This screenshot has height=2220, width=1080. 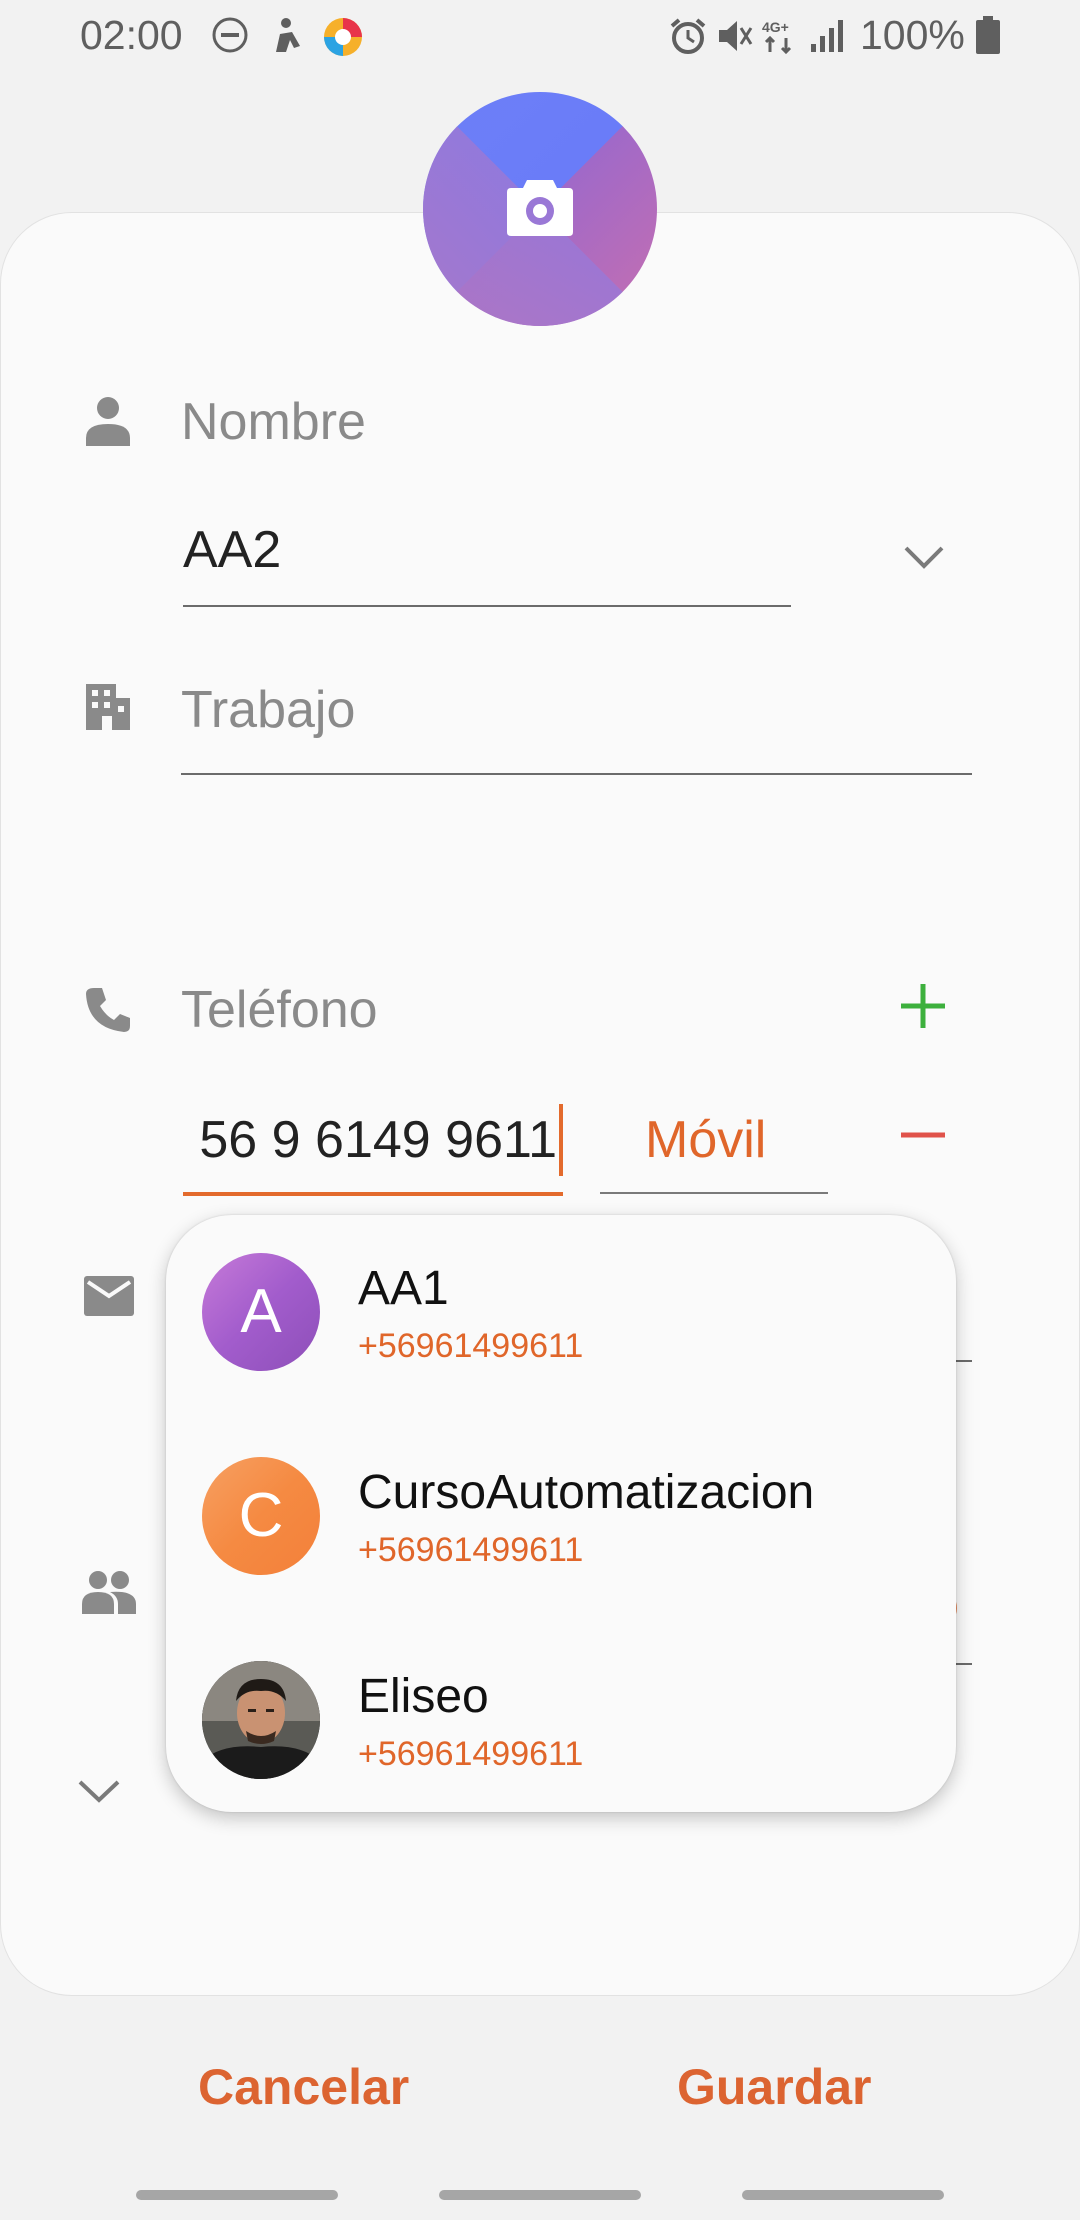 I want to click on phone-label: Teléfono, so click(x=279, y=1010).